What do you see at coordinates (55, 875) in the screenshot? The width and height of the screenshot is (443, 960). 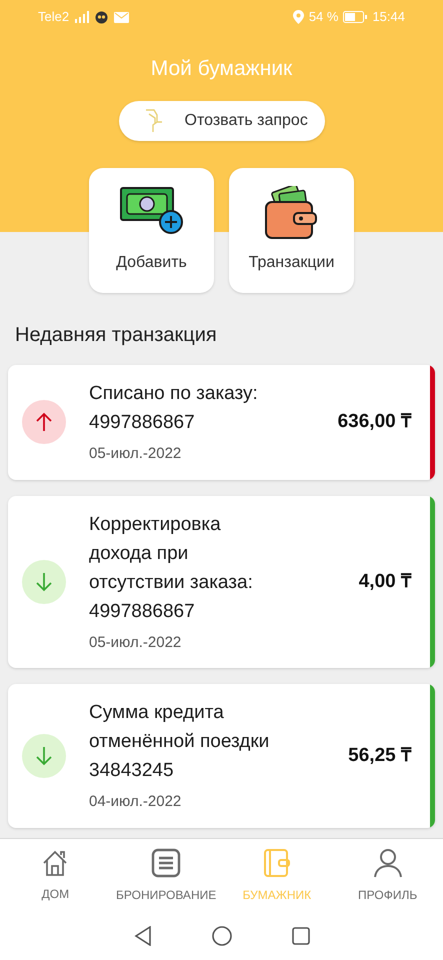 I see `nav-tab: ДОМ` at bounding box center [55, 875].